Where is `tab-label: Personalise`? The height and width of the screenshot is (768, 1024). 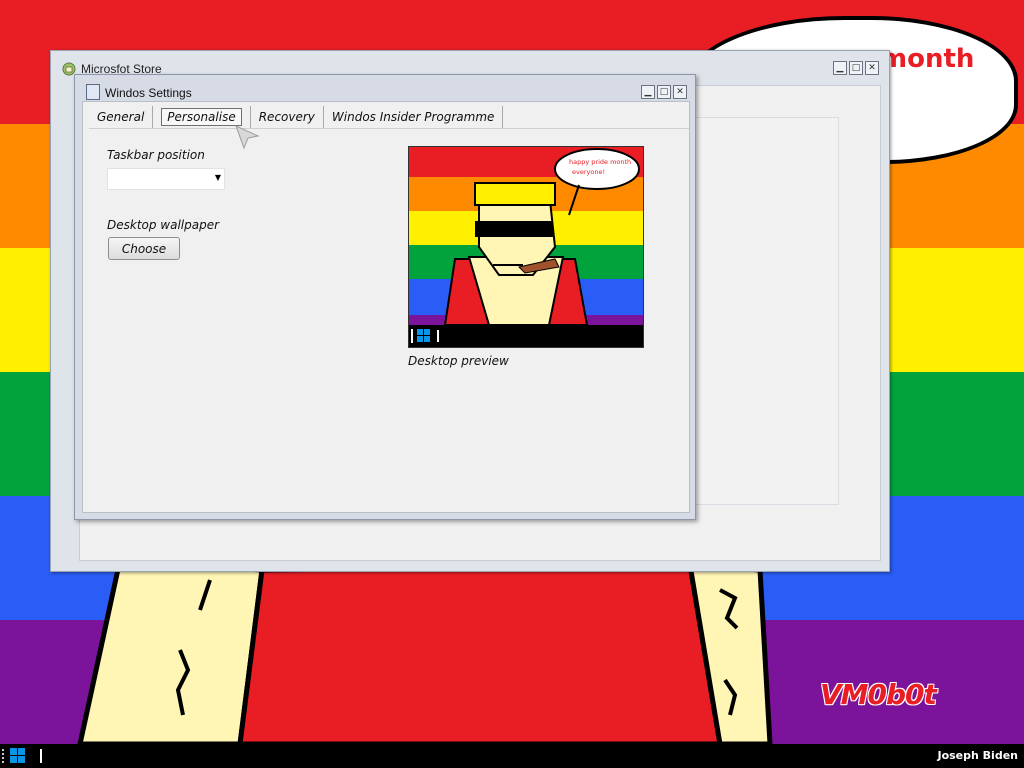 tab-label: Personalise is located at coordinates (201, 117).